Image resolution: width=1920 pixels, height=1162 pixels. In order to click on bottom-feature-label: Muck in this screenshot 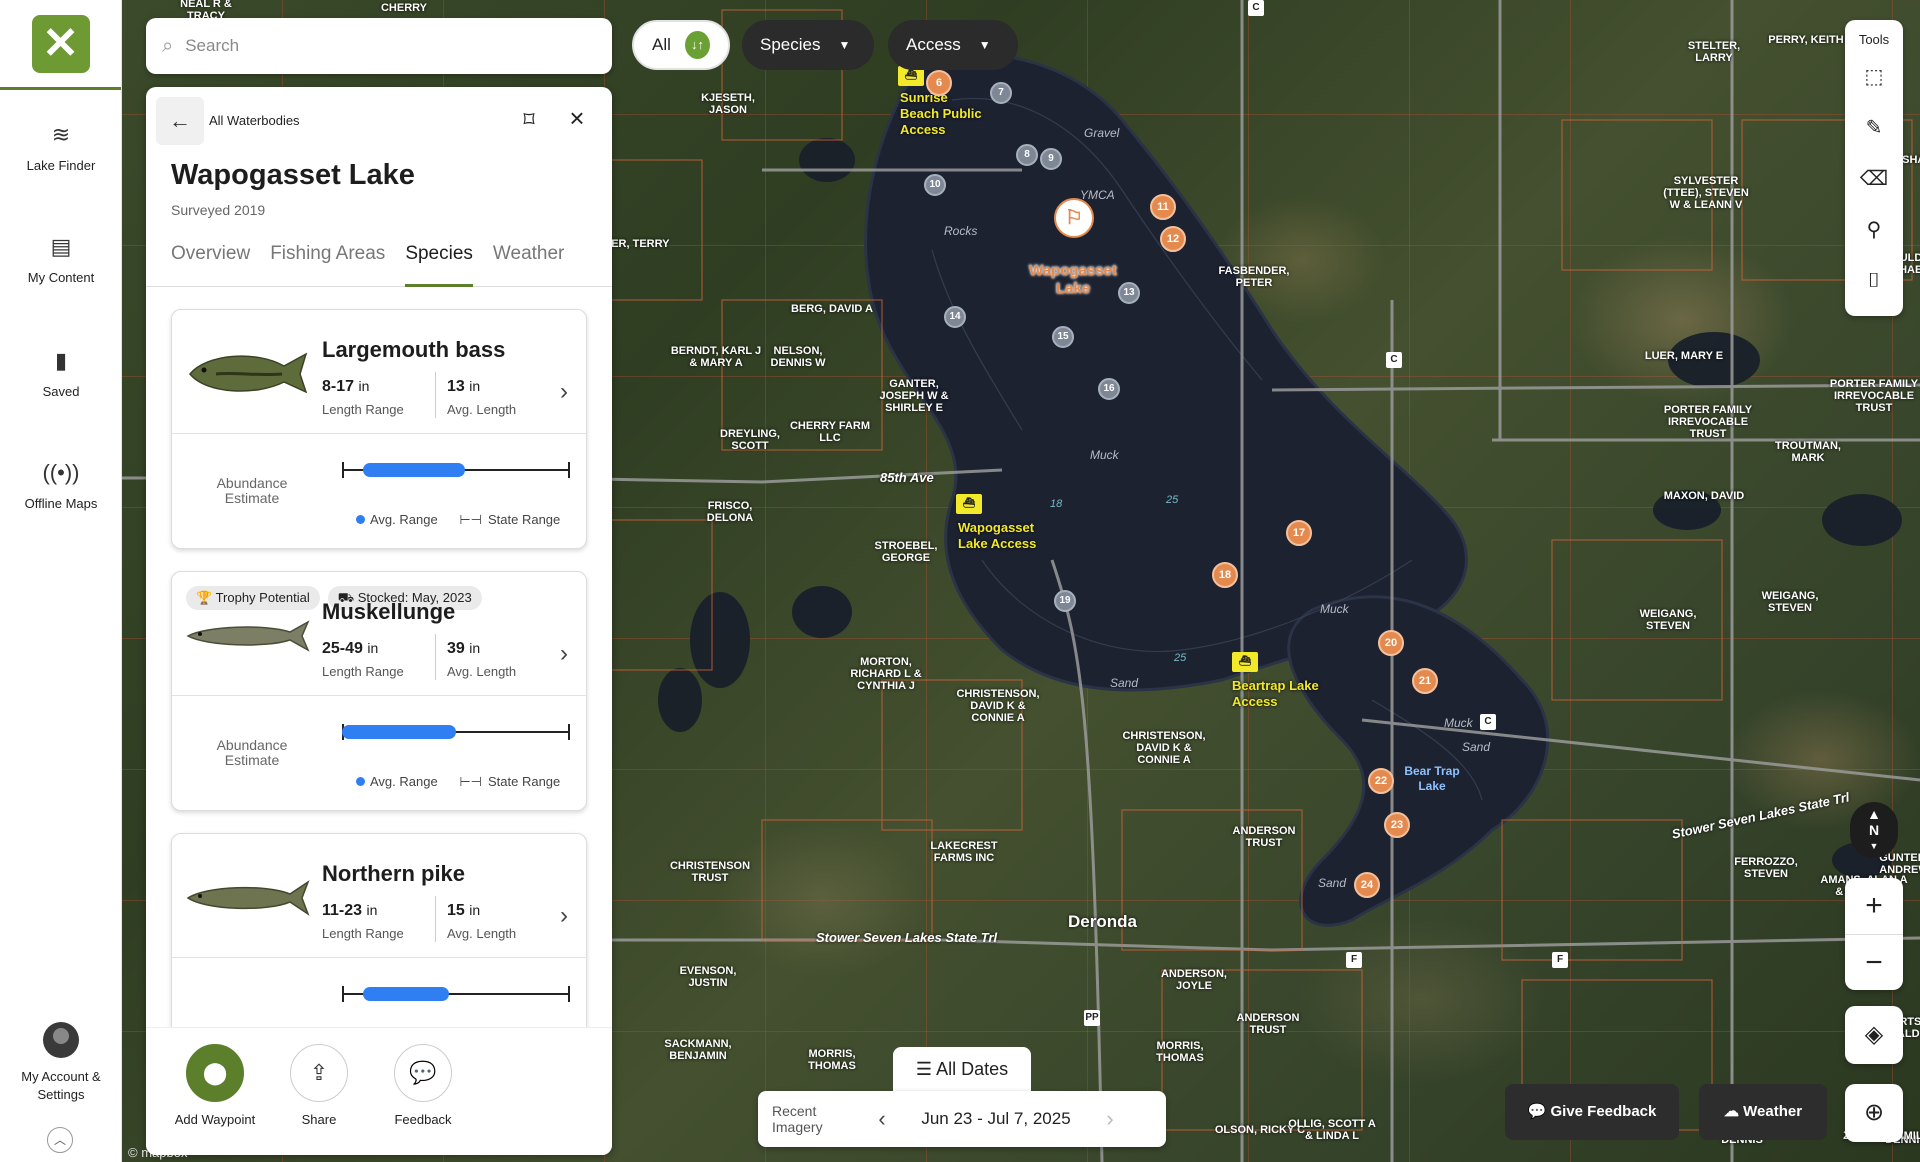, I will do `click(1104, 455)`.